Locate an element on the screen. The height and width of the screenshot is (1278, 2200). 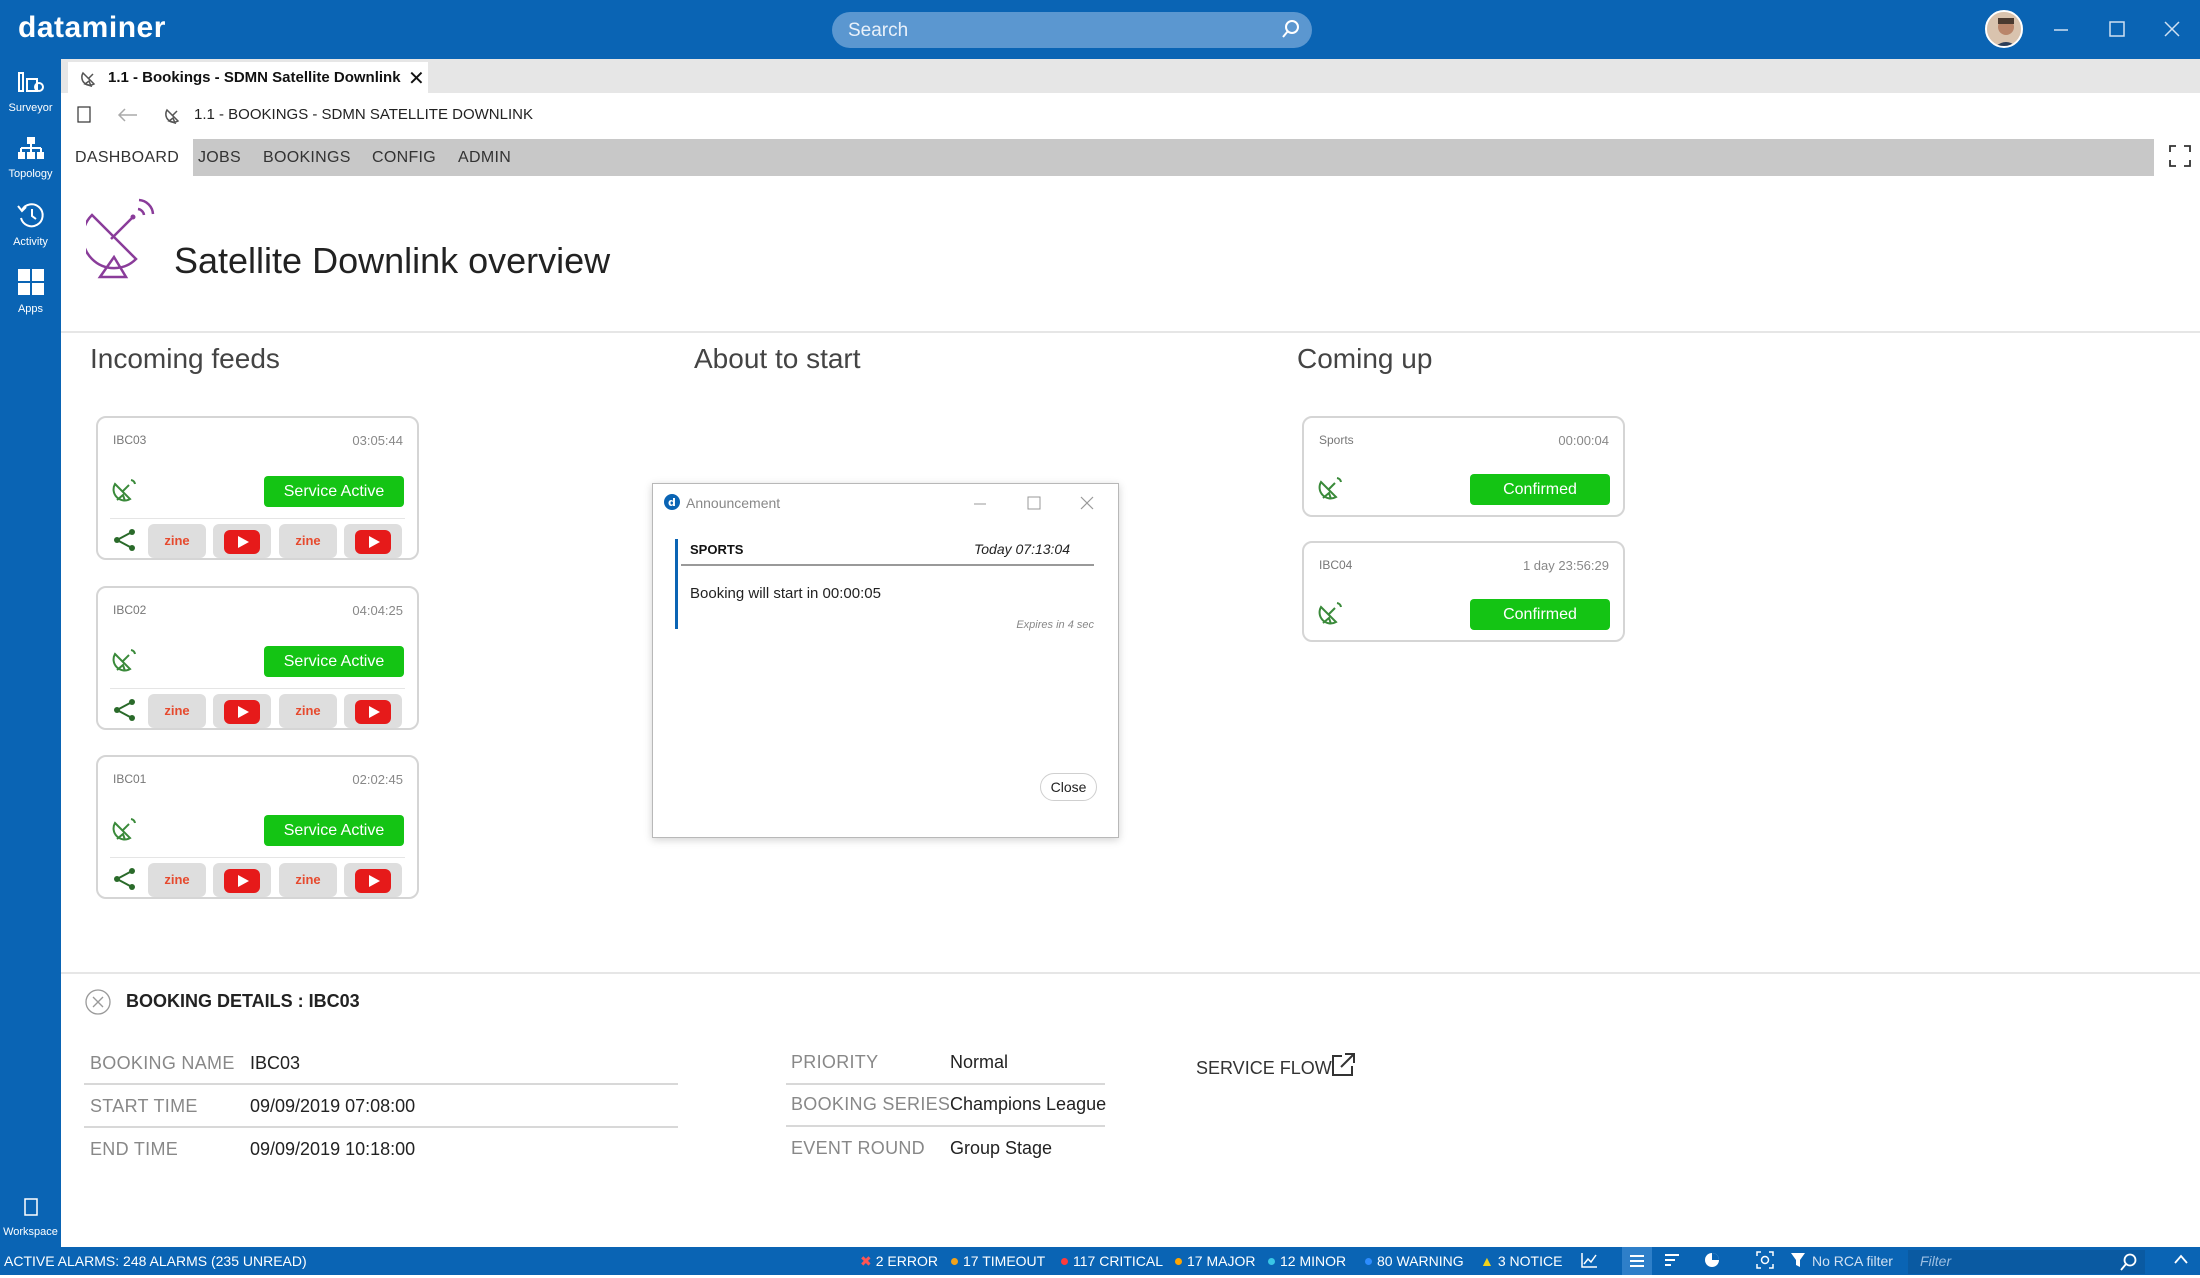
rail-item-topology: Topology is located at coordinates (30, 157).